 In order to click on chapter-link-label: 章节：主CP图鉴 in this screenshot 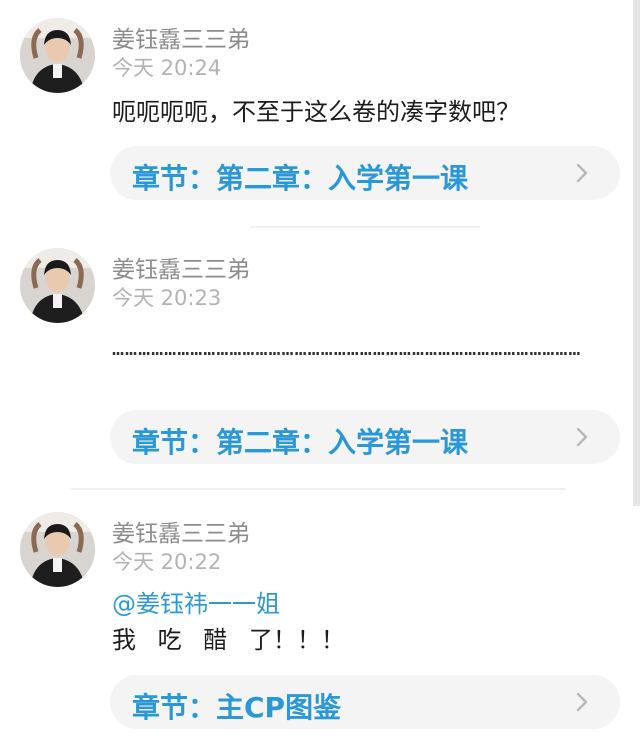, I will do `click(237, 707)`.